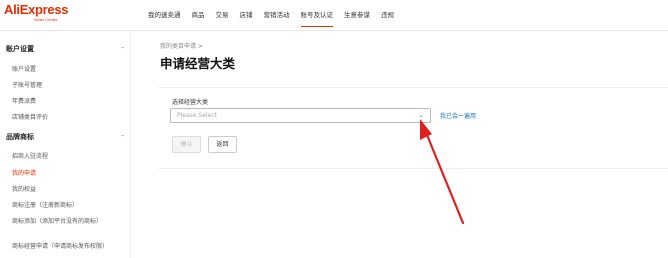 Image resolution: width=668 pixels, height=258 pixels. Describe the element at coordinates (426, 129) in the screenshot. I see `arrowhead-icon` at that location.